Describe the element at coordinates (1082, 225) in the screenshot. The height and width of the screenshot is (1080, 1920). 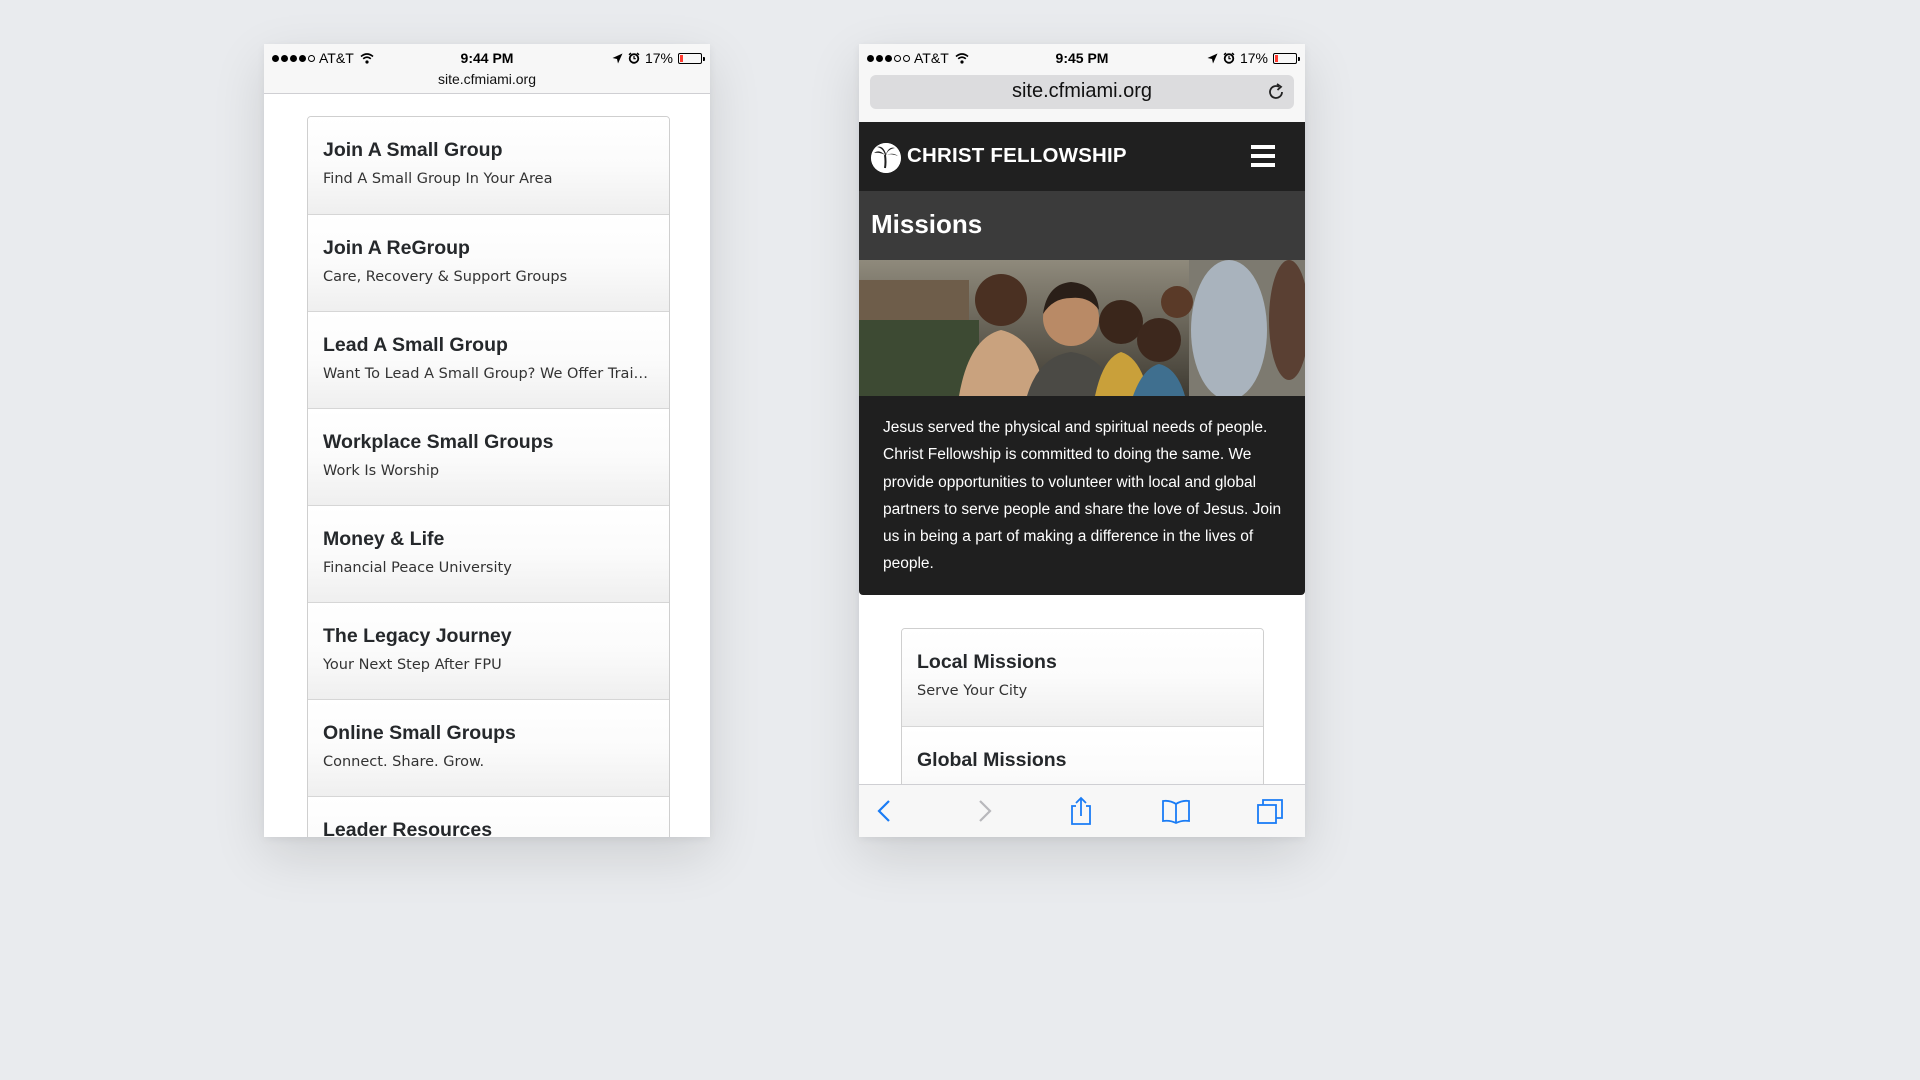
I see `page-title-bar: Missions` at that location.